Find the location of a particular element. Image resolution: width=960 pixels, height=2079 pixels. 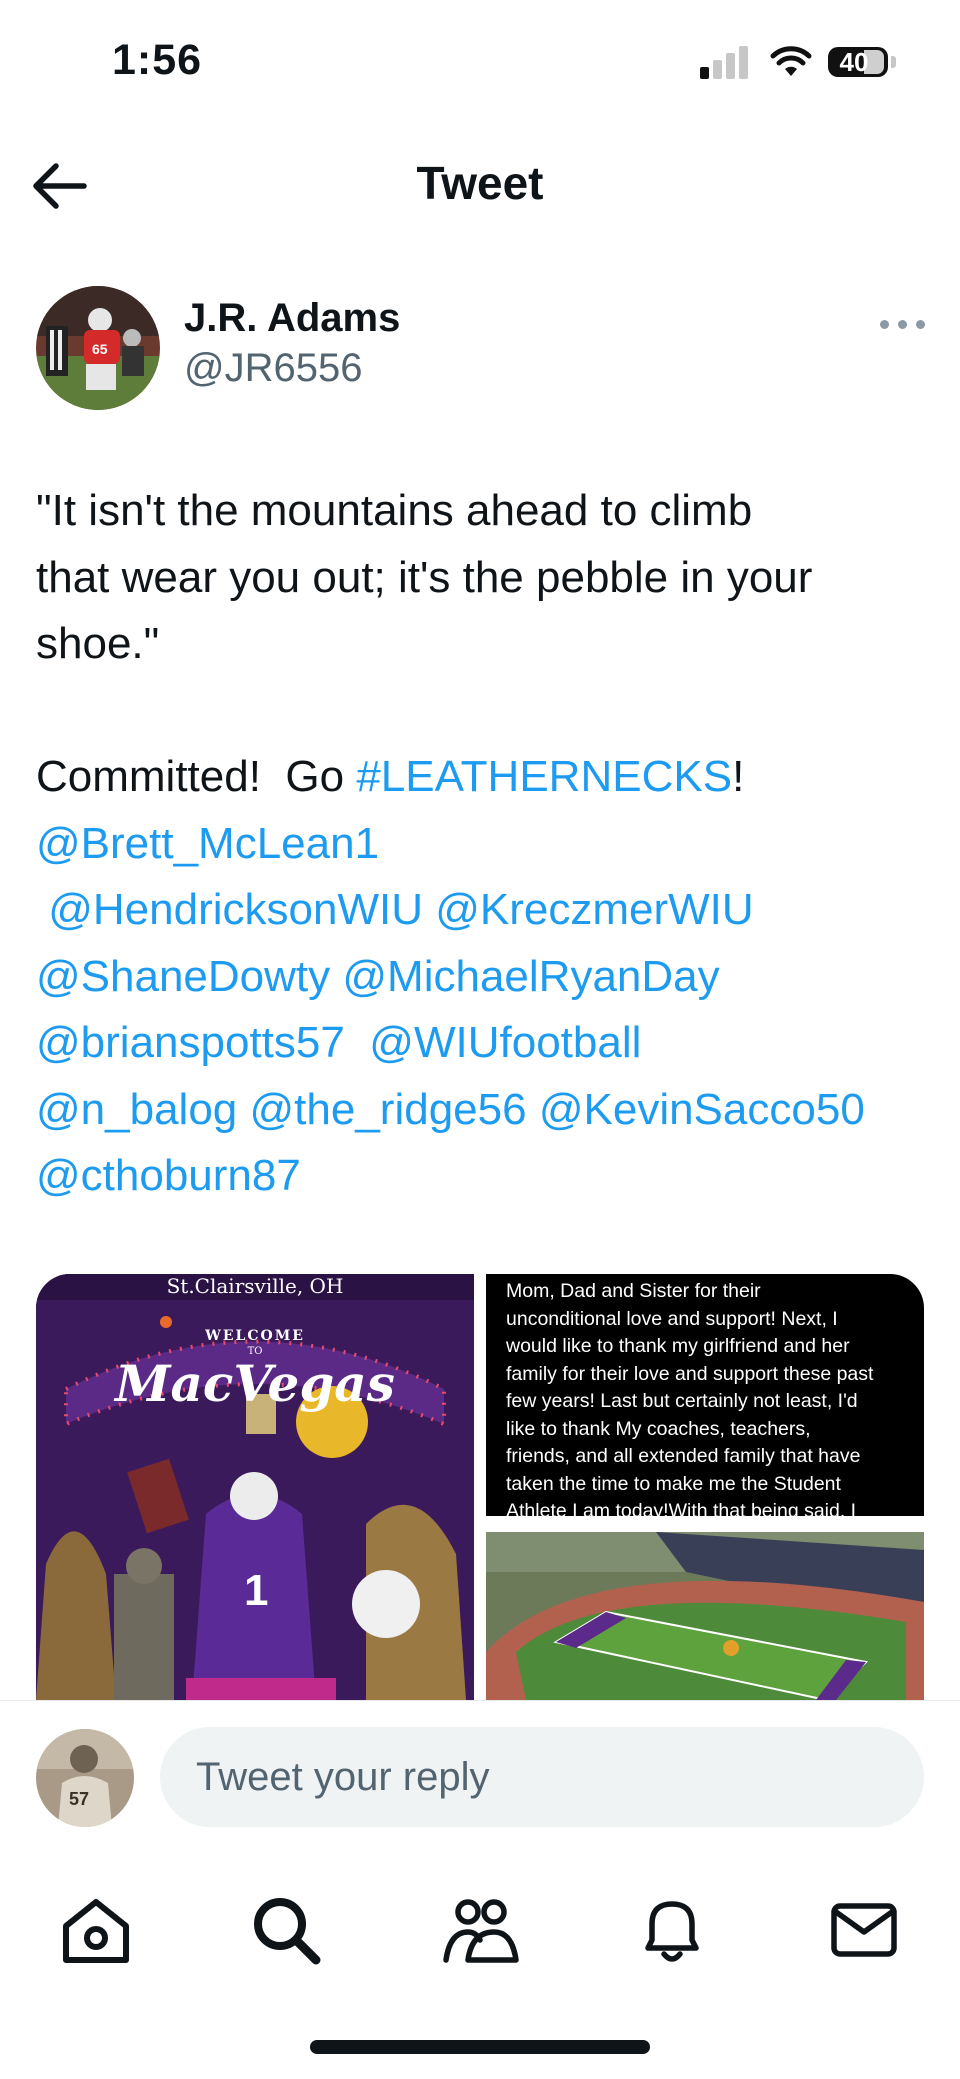

status-bar: 1:56 40 is located at coordinates (480, 60).